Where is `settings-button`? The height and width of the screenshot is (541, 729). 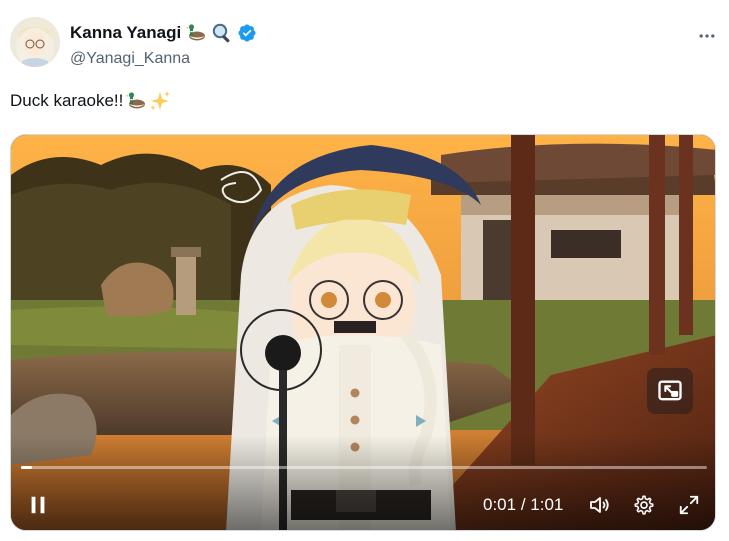
settings-button is located at coordinates (644, 505).